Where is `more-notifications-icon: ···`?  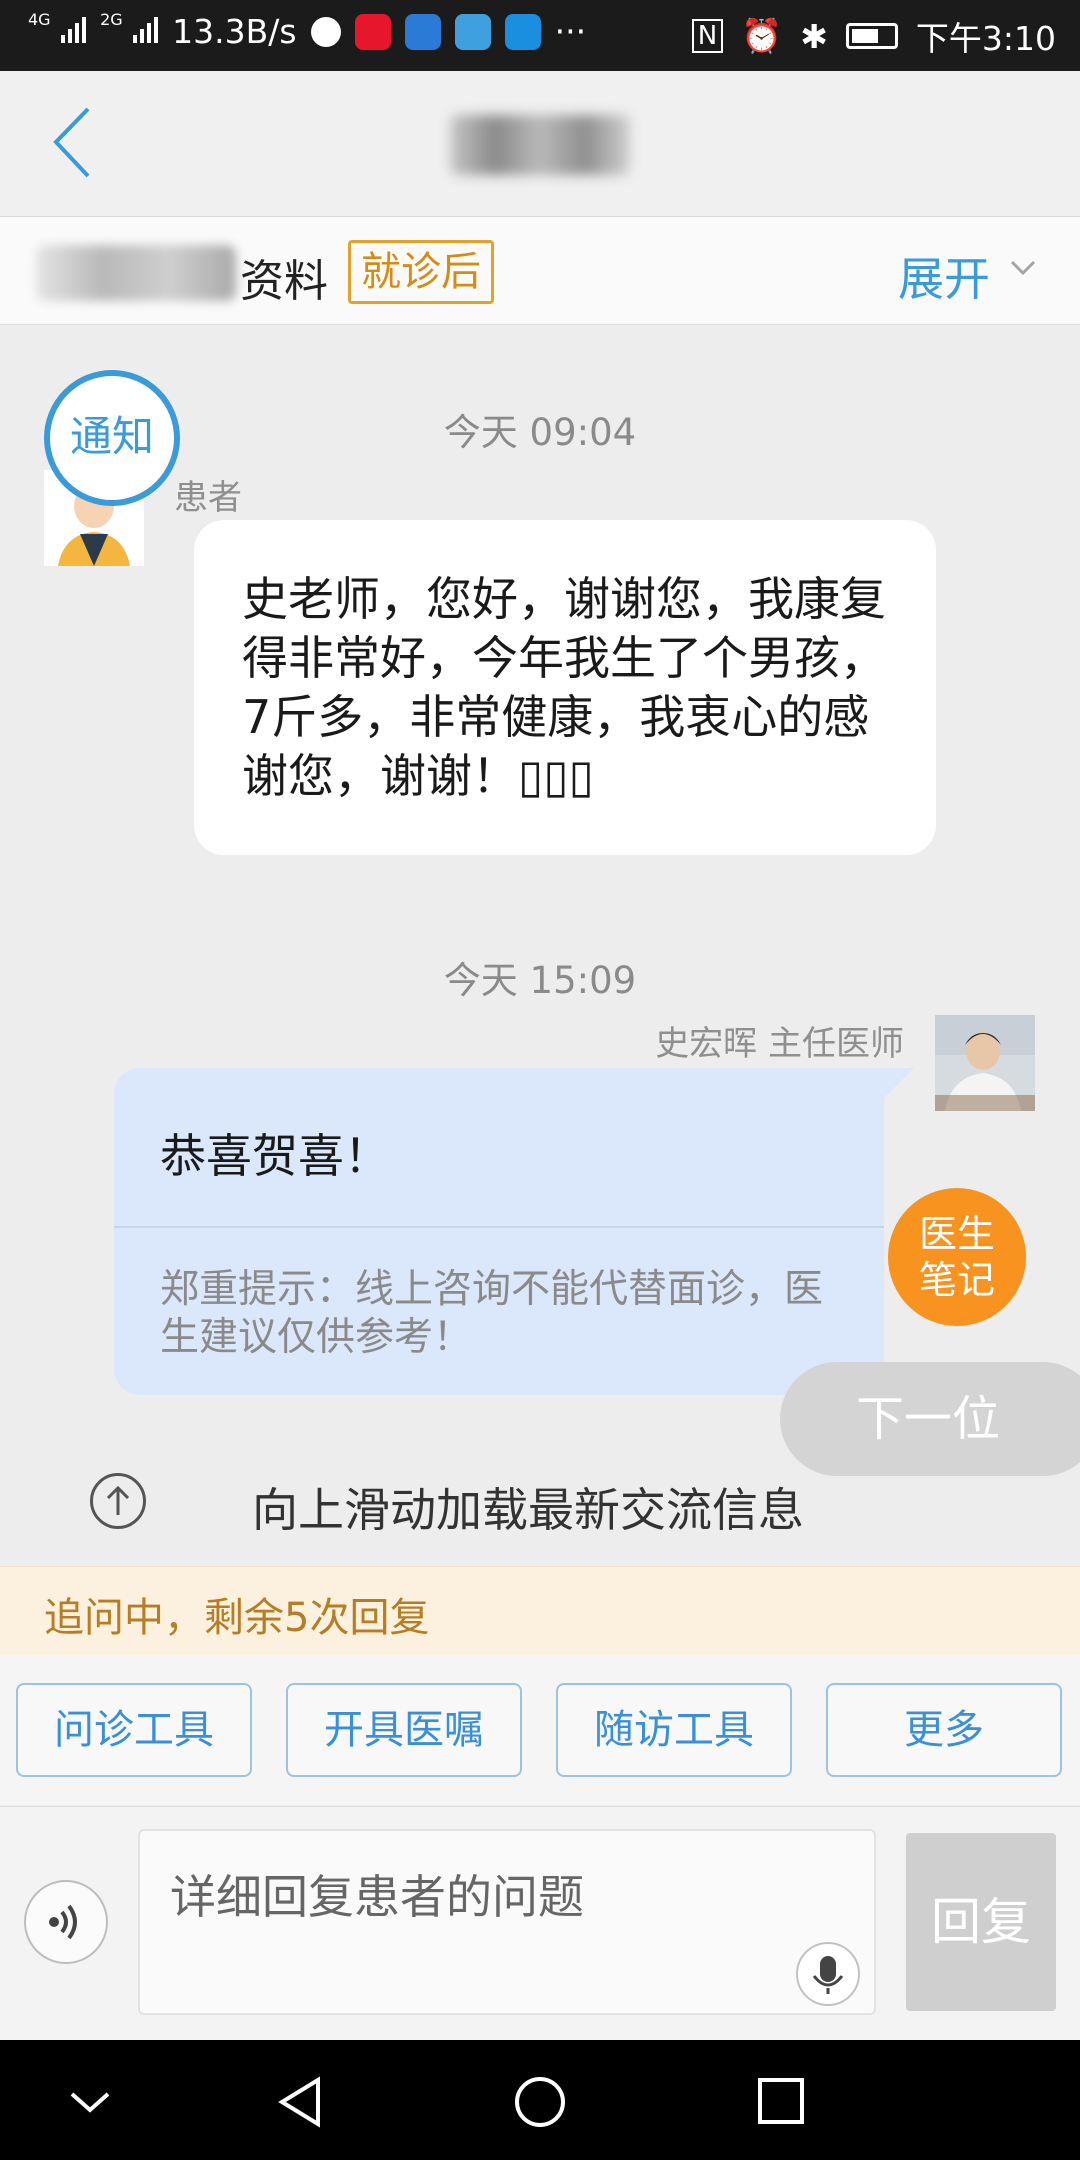 more-notifications-icon: ··· is located at coordinates (570, 31).